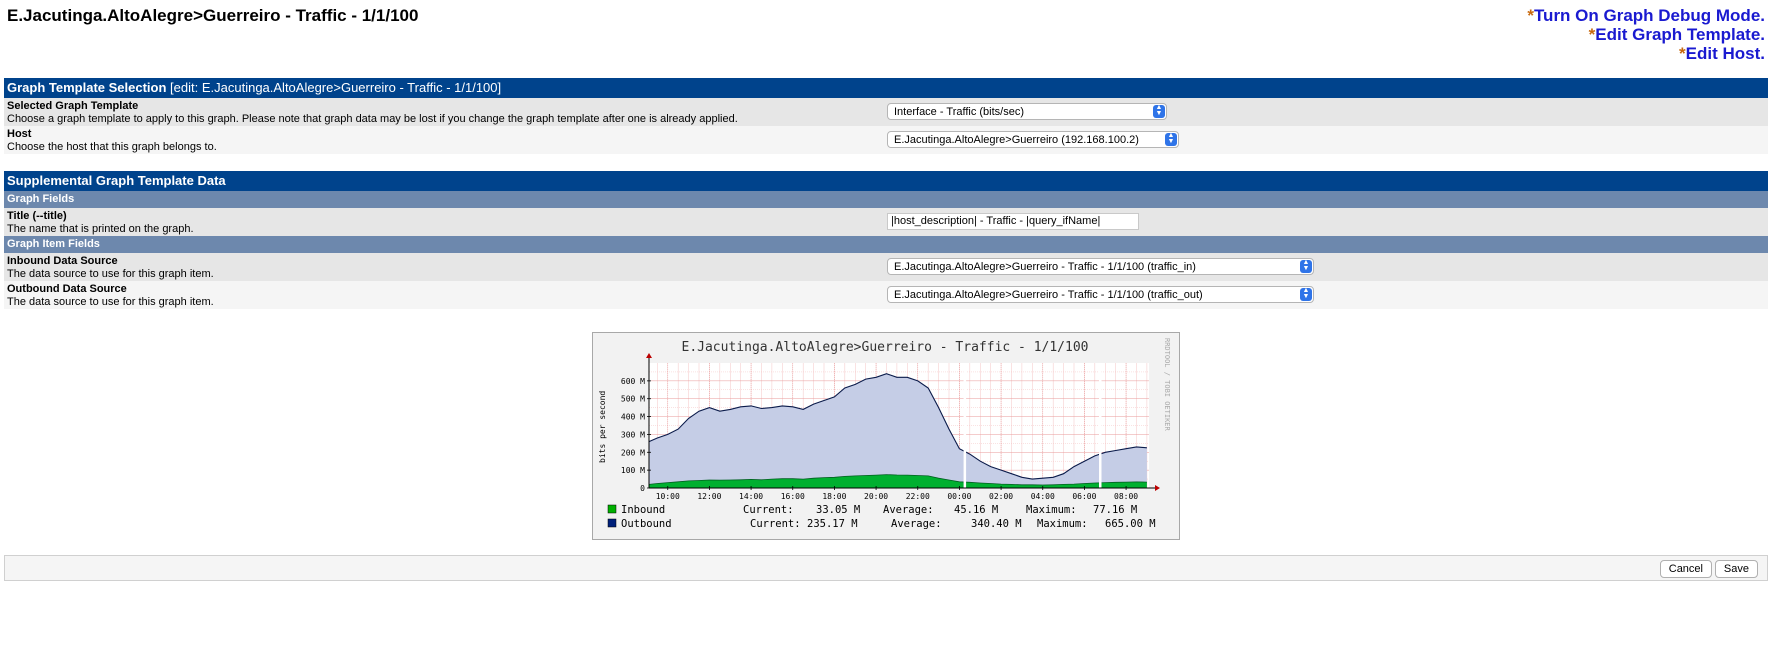  I want to click on x-tick-label: 04:00, so click(1043, 496).